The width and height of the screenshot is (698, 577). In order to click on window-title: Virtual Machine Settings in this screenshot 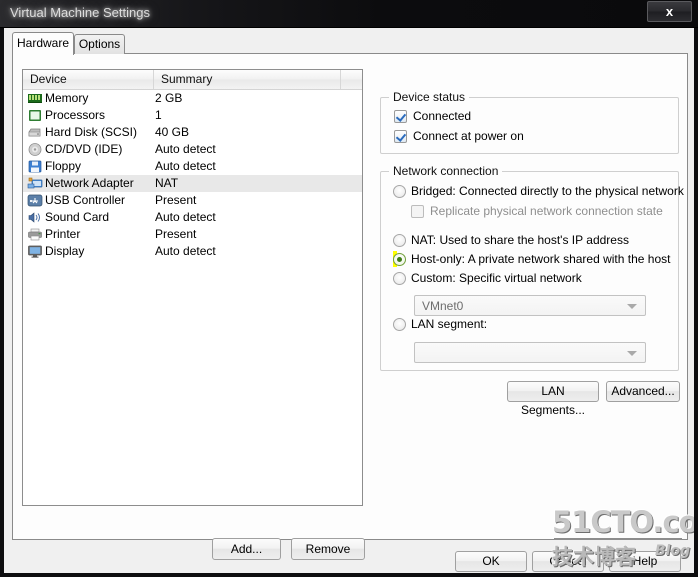, I will do `click(80, 12)`.